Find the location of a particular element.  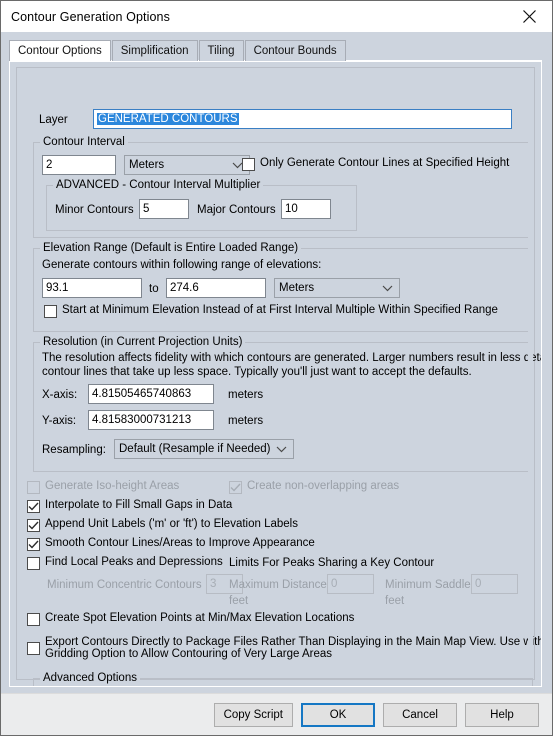

resampling-dropdown: Default (Resample if Needed) is located at coordinates (204, 449).